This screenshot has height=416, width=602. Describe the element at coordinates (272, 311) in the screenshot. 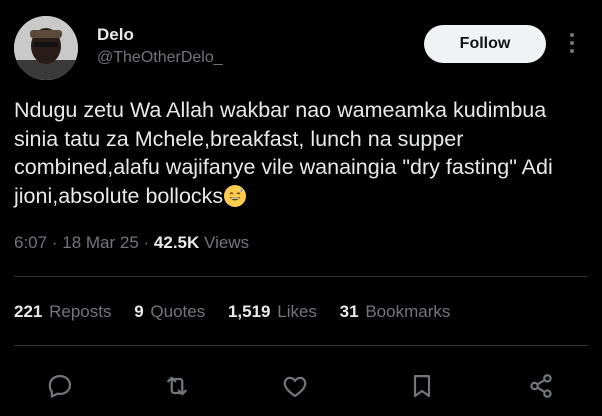

I see `likes-stat: 1,519 Likes` at that location.